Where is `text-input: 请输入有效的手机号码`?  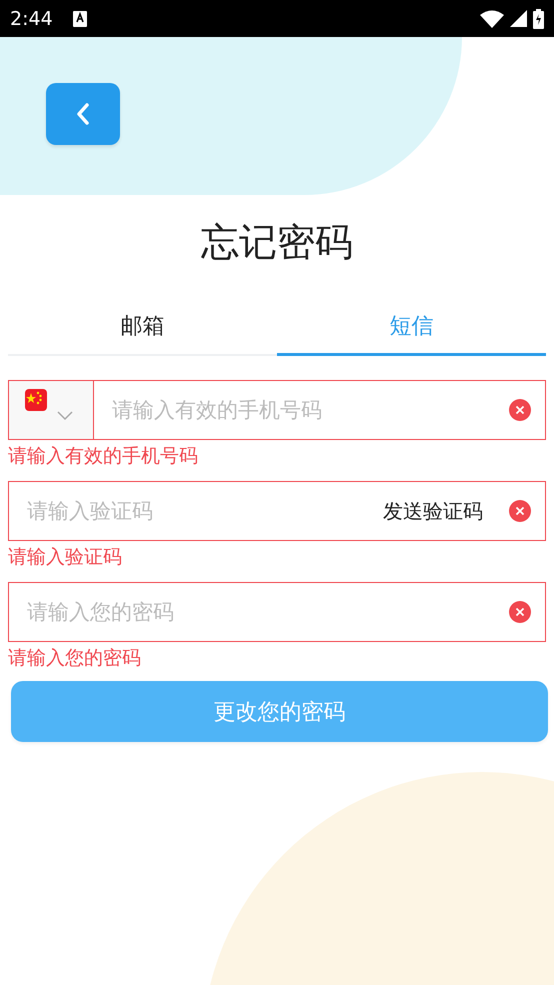
text-input: 请输入有效的手机号码 is located at coordinates (301, 410).